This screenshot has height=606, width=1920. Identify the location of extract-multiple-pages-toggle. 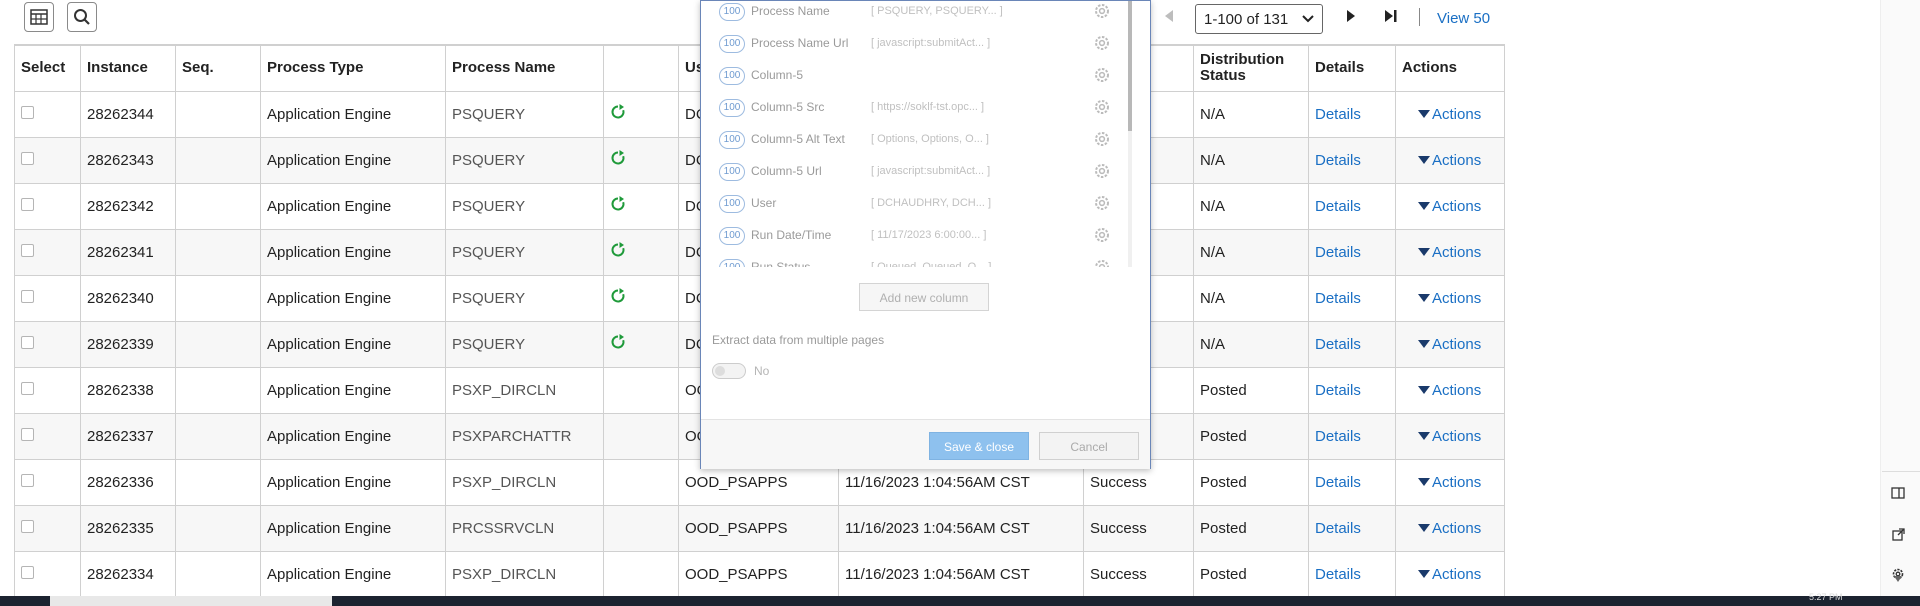
(729, 371).